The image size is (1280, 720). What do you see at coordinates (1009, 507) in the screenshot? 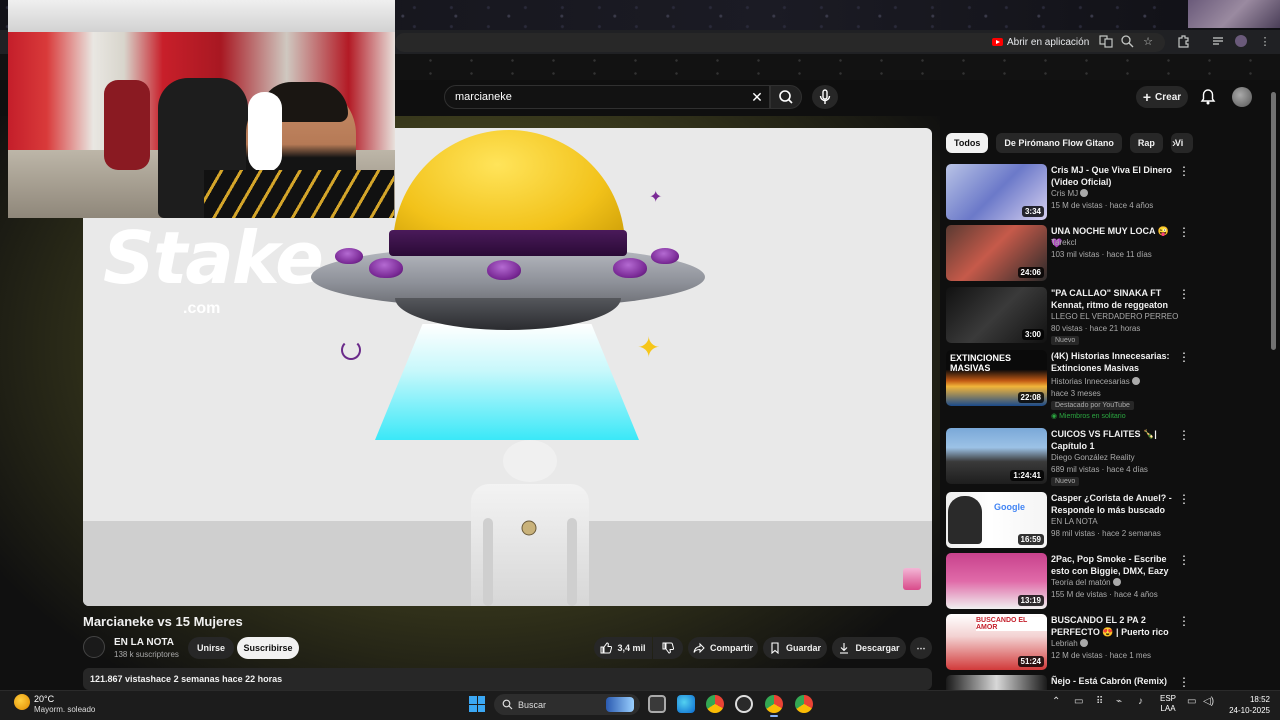
I see `thumbnail-text: Google` at bounding box center [1009, 507].